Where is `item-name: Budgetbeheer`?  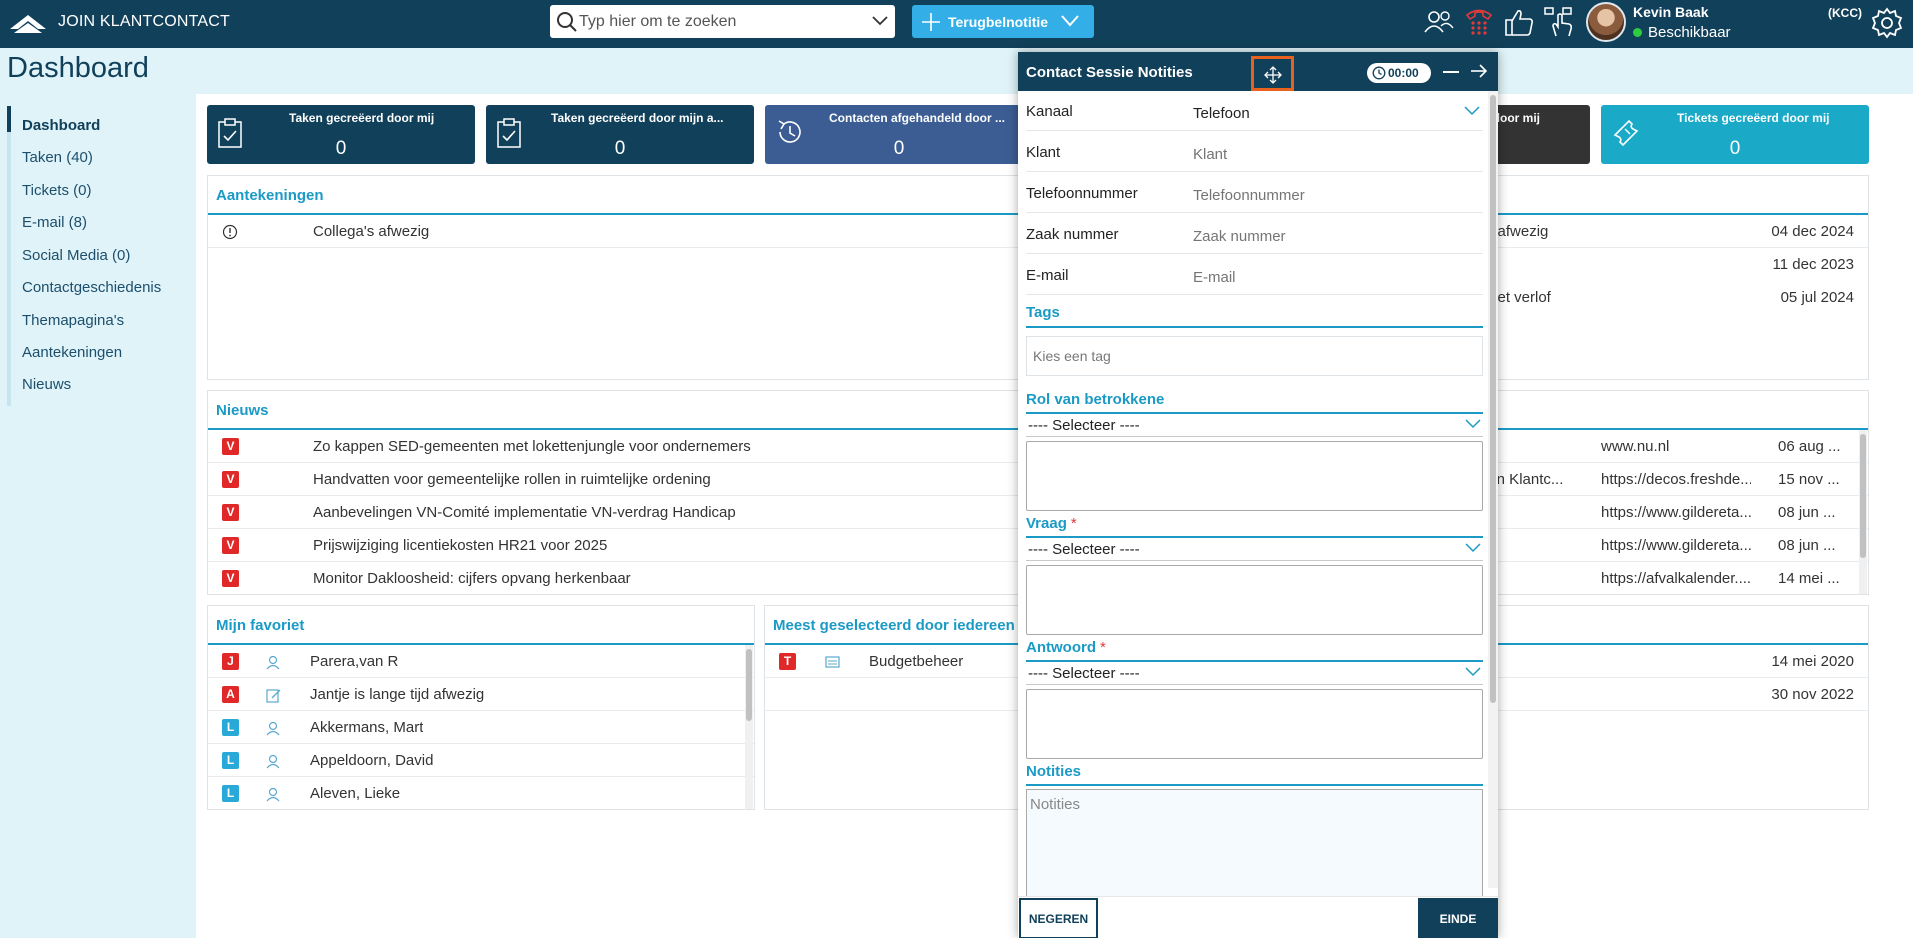
item-name: Budgetbeheer is located at coordinates (916, 661).